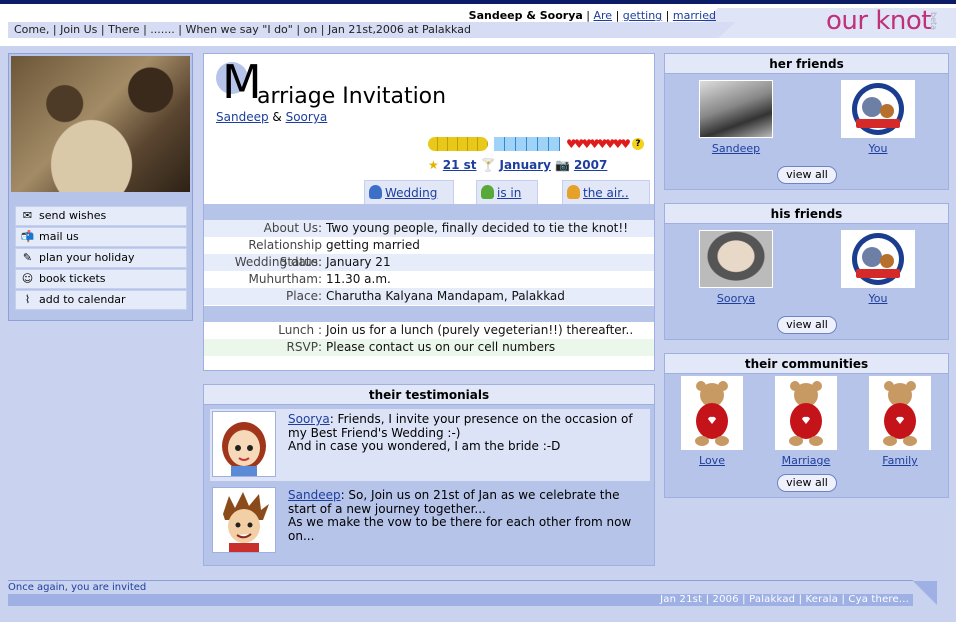 The width and height of the screenshot is (956, 622). I want to click on link-married: married, so click(694, 15).